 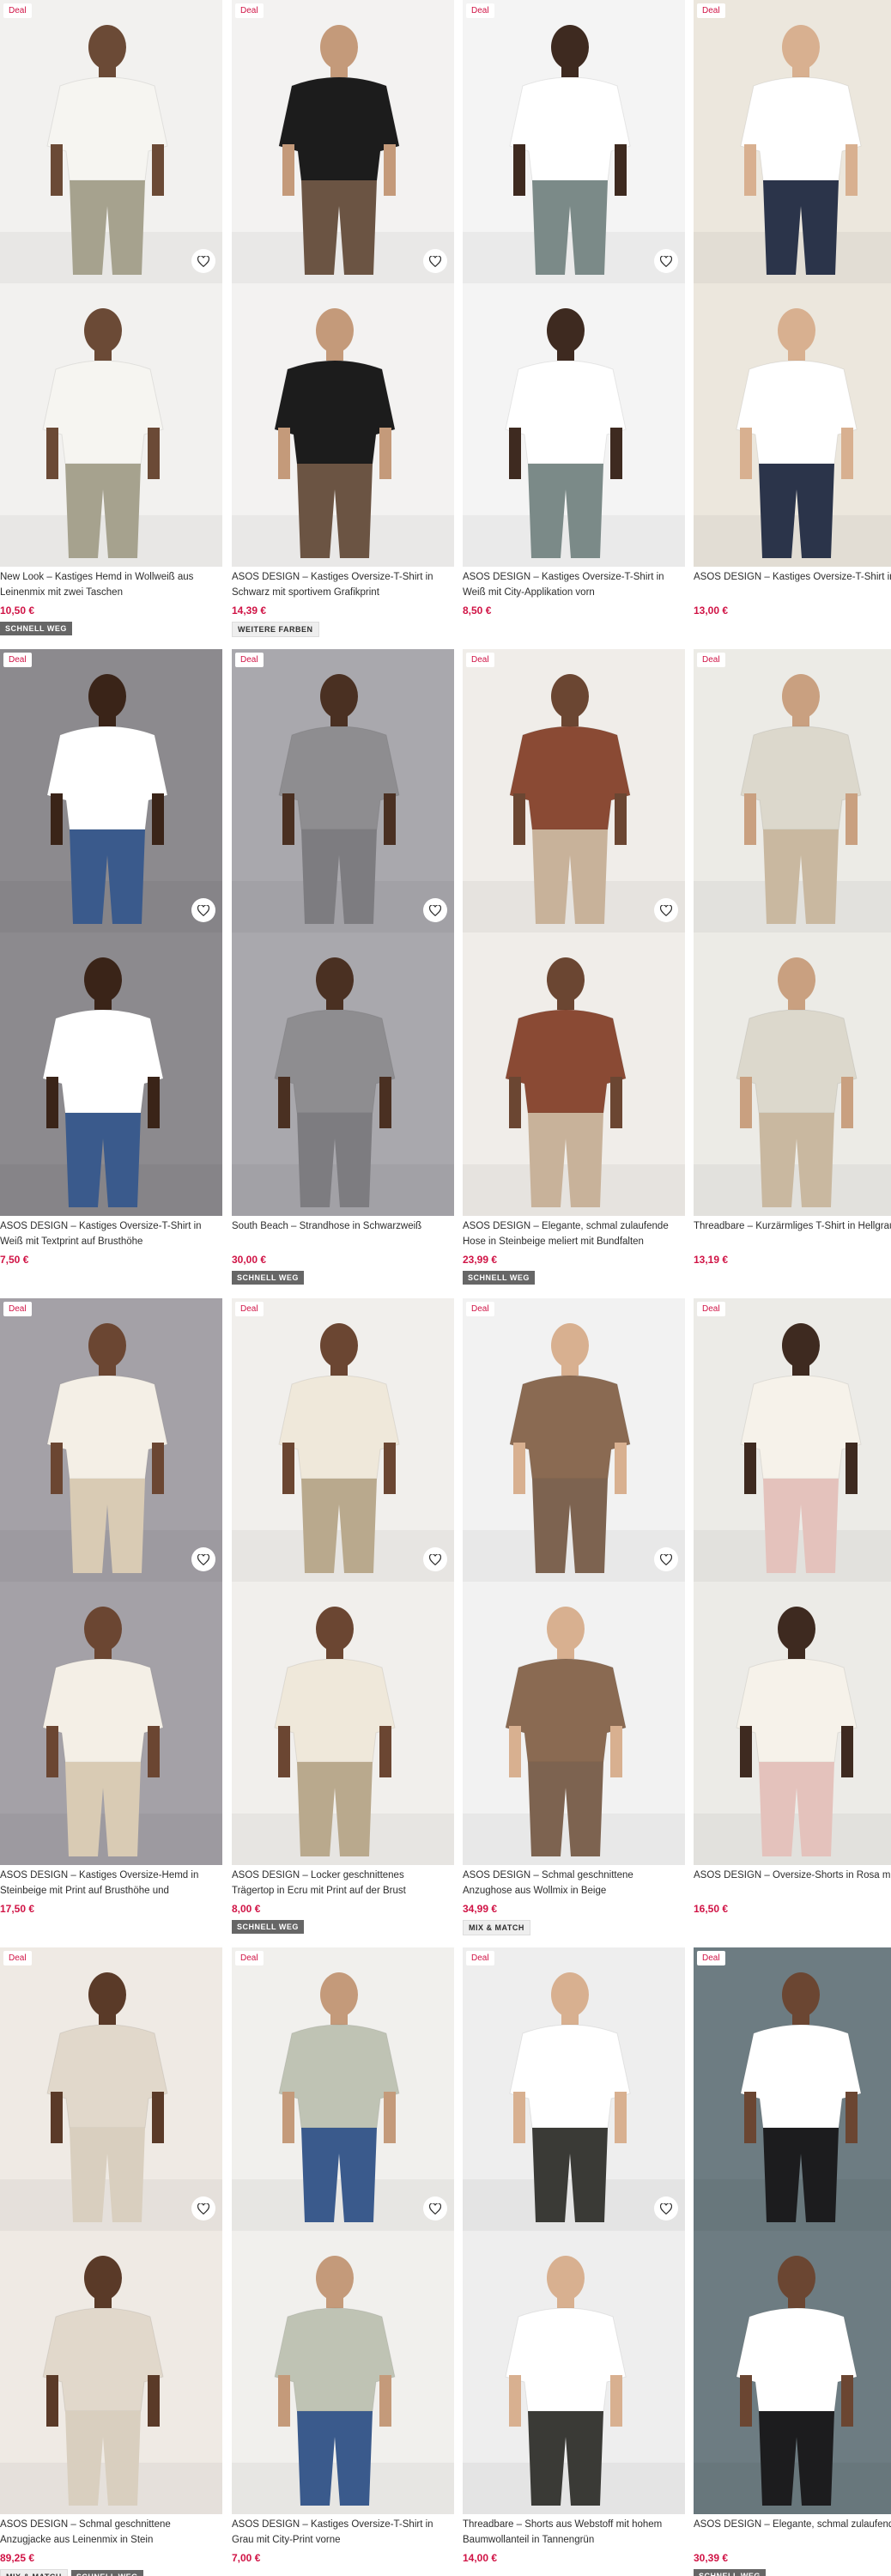 What do you see at coordinates (17, 1909) in the screenshot?
I see `product-price: 17,50 €` at bounding box center [17, 1909].